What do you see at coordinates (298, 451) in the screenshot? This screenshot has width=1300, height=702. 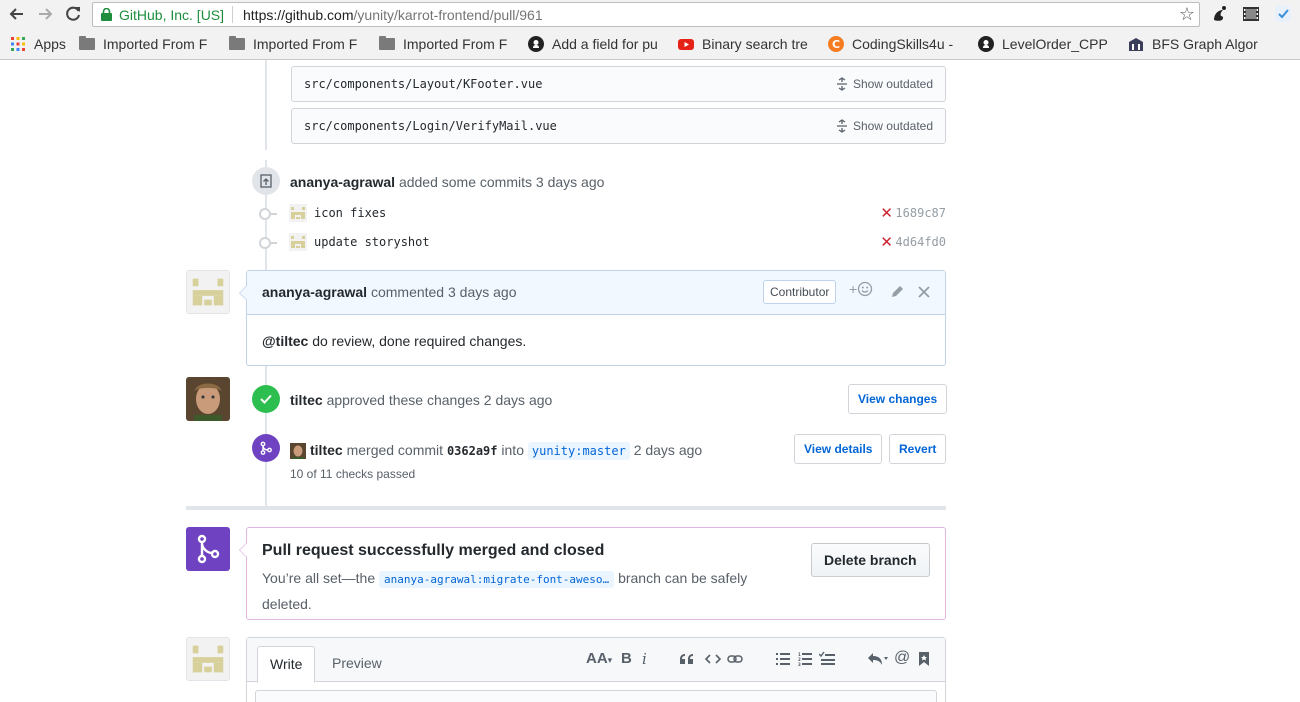 I see `merger-avatar` at bounding box center [298, 451].